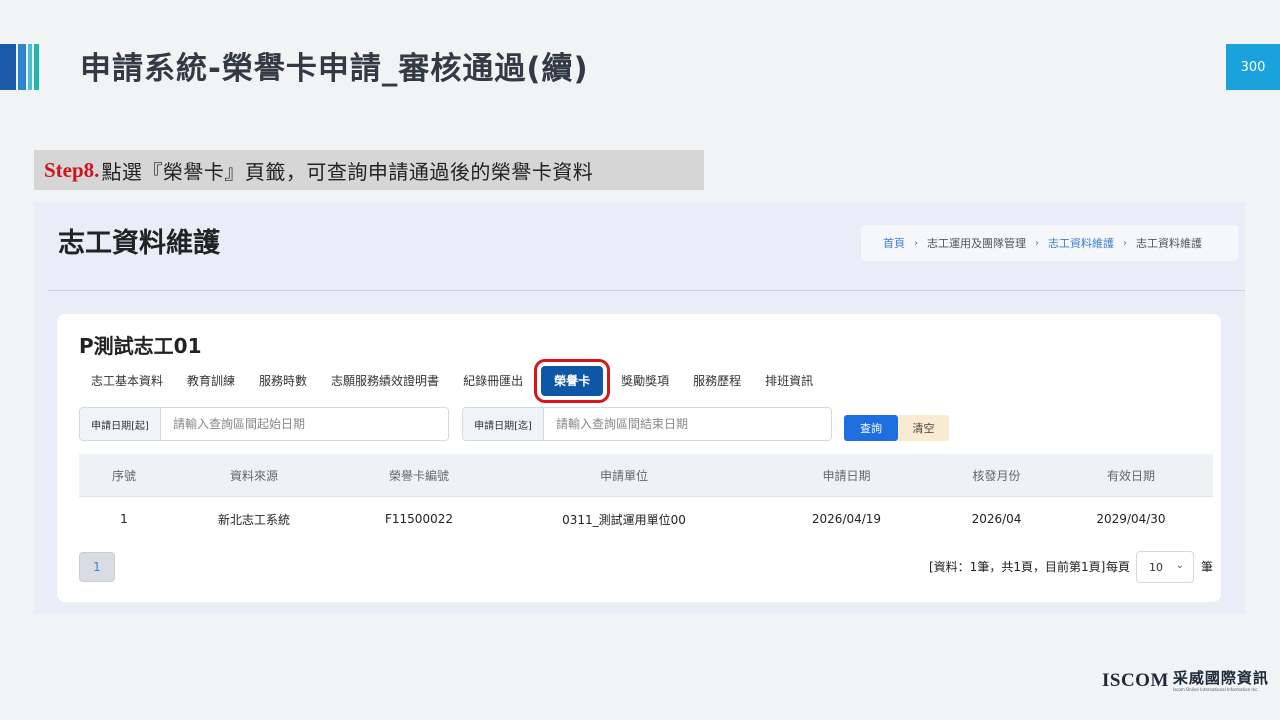 Image resolution: width=1280 pixels, height=720 pixels. Describe the element at coordinates (283, 381) in the screenshot. I see `tab-service-hours: 服務時數` at that location.